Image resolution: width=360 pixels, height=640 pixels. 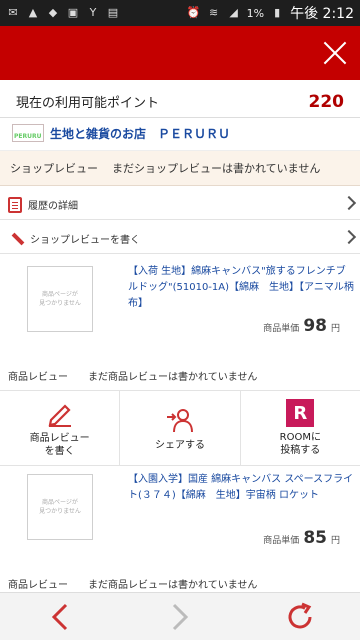 What do you see at coordinates (193, 12) in the screenshot?
I see `alarm-icon: ⏰` at bounding box center [193, 12].